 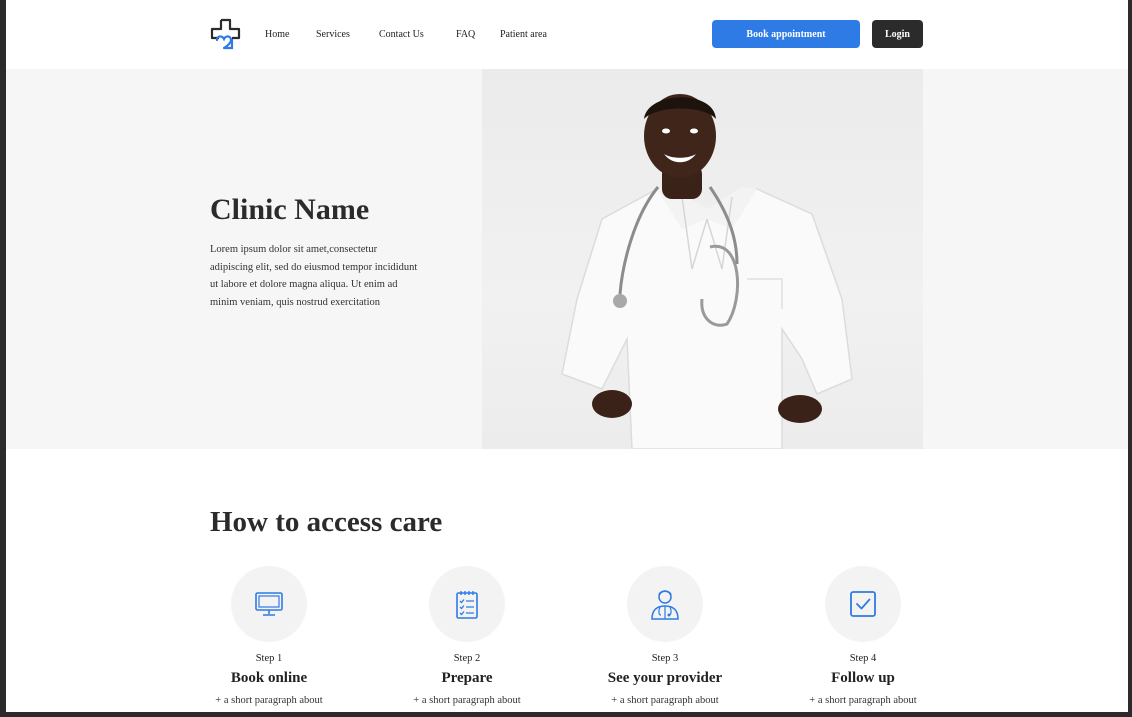 I want to click on book-appointment-button: Book appointment, so click(x=786, y=34).